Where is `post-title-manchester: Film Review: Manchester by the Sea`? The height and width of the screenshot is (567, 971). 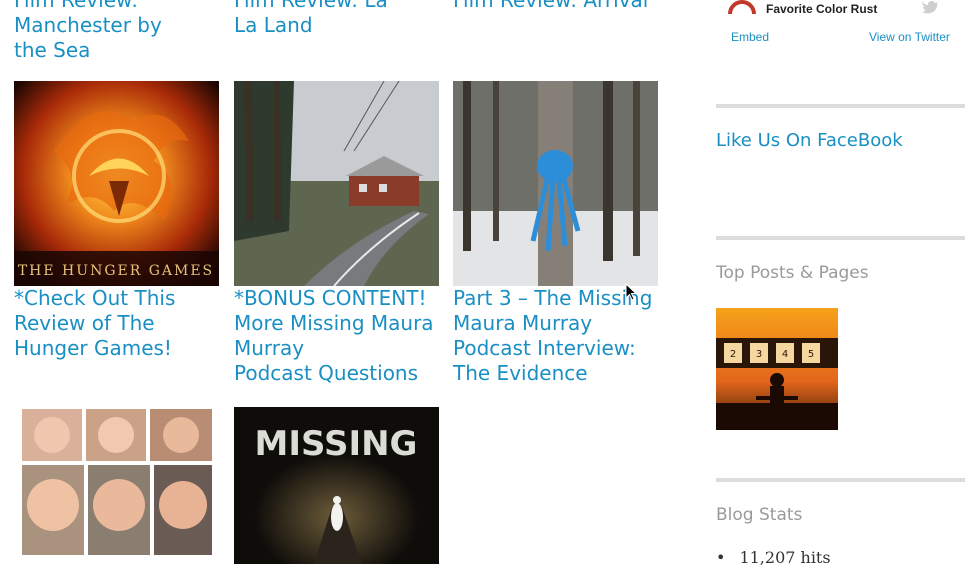 post-title-manchester: Film Review: Manchester by the Sea is located at coordinates (114, 31).